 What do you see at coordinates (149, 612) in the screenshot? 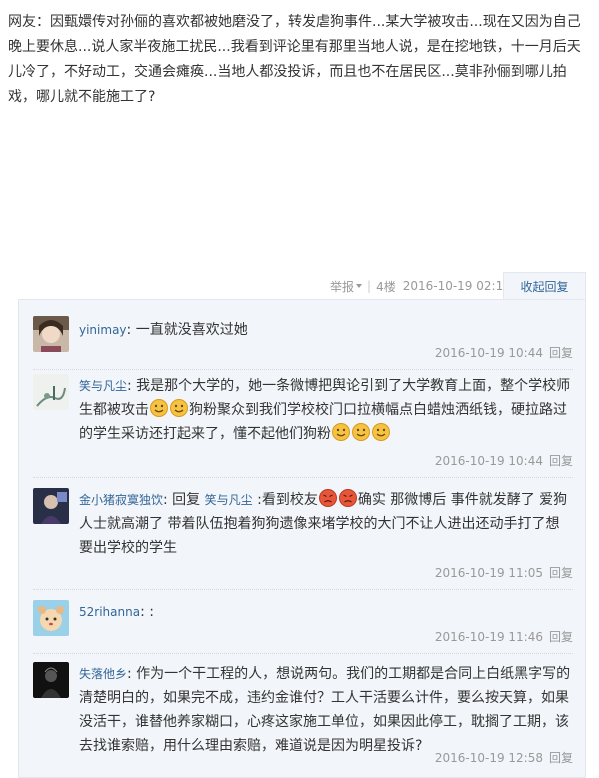
I see `comment-text: :` at bounding box center [149, 612].